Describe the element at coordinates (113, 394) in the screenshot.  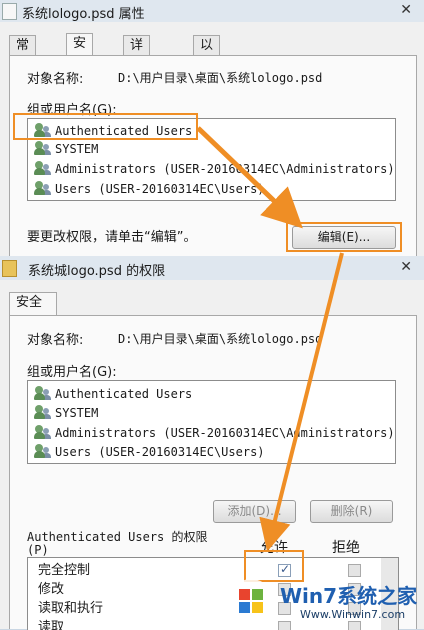
I see `list-item: Authenticated Users` at that location.